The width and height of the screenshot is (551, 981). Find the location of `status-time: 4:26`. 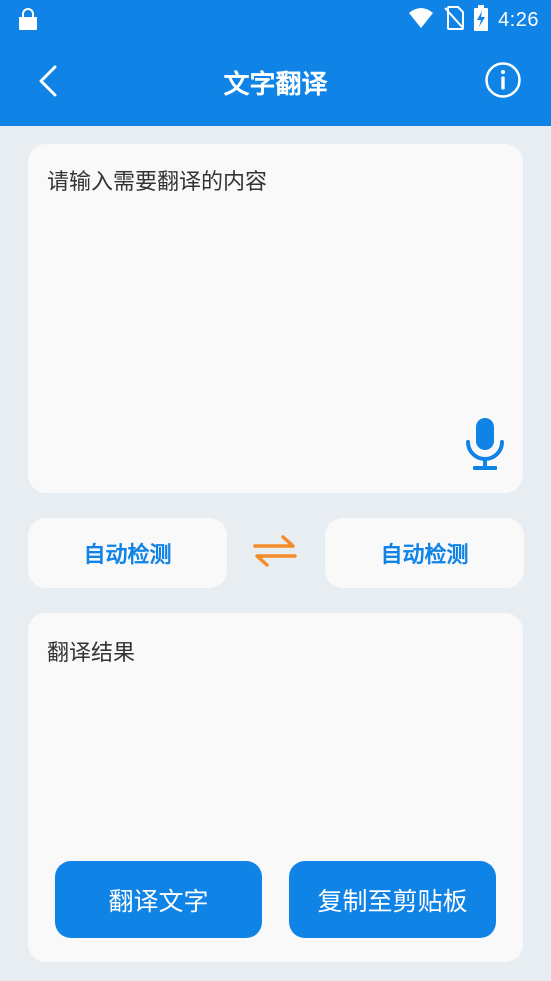

status-time: 4:26 is located at coordinates (518, 19).